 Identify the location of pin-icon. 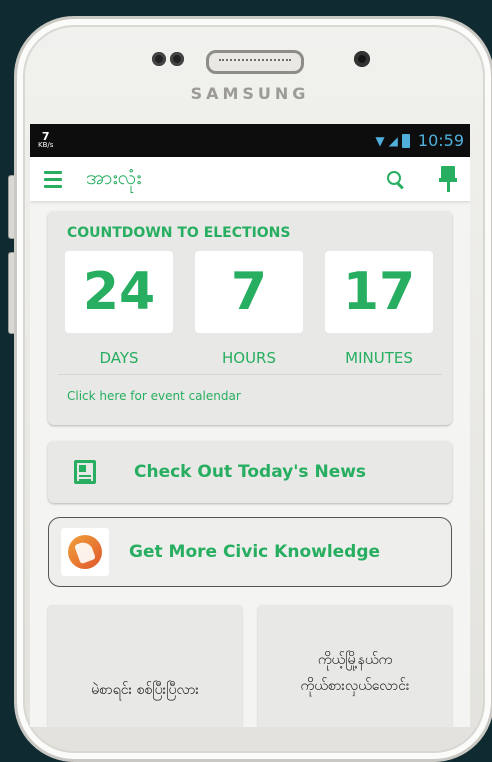
(448, 179).